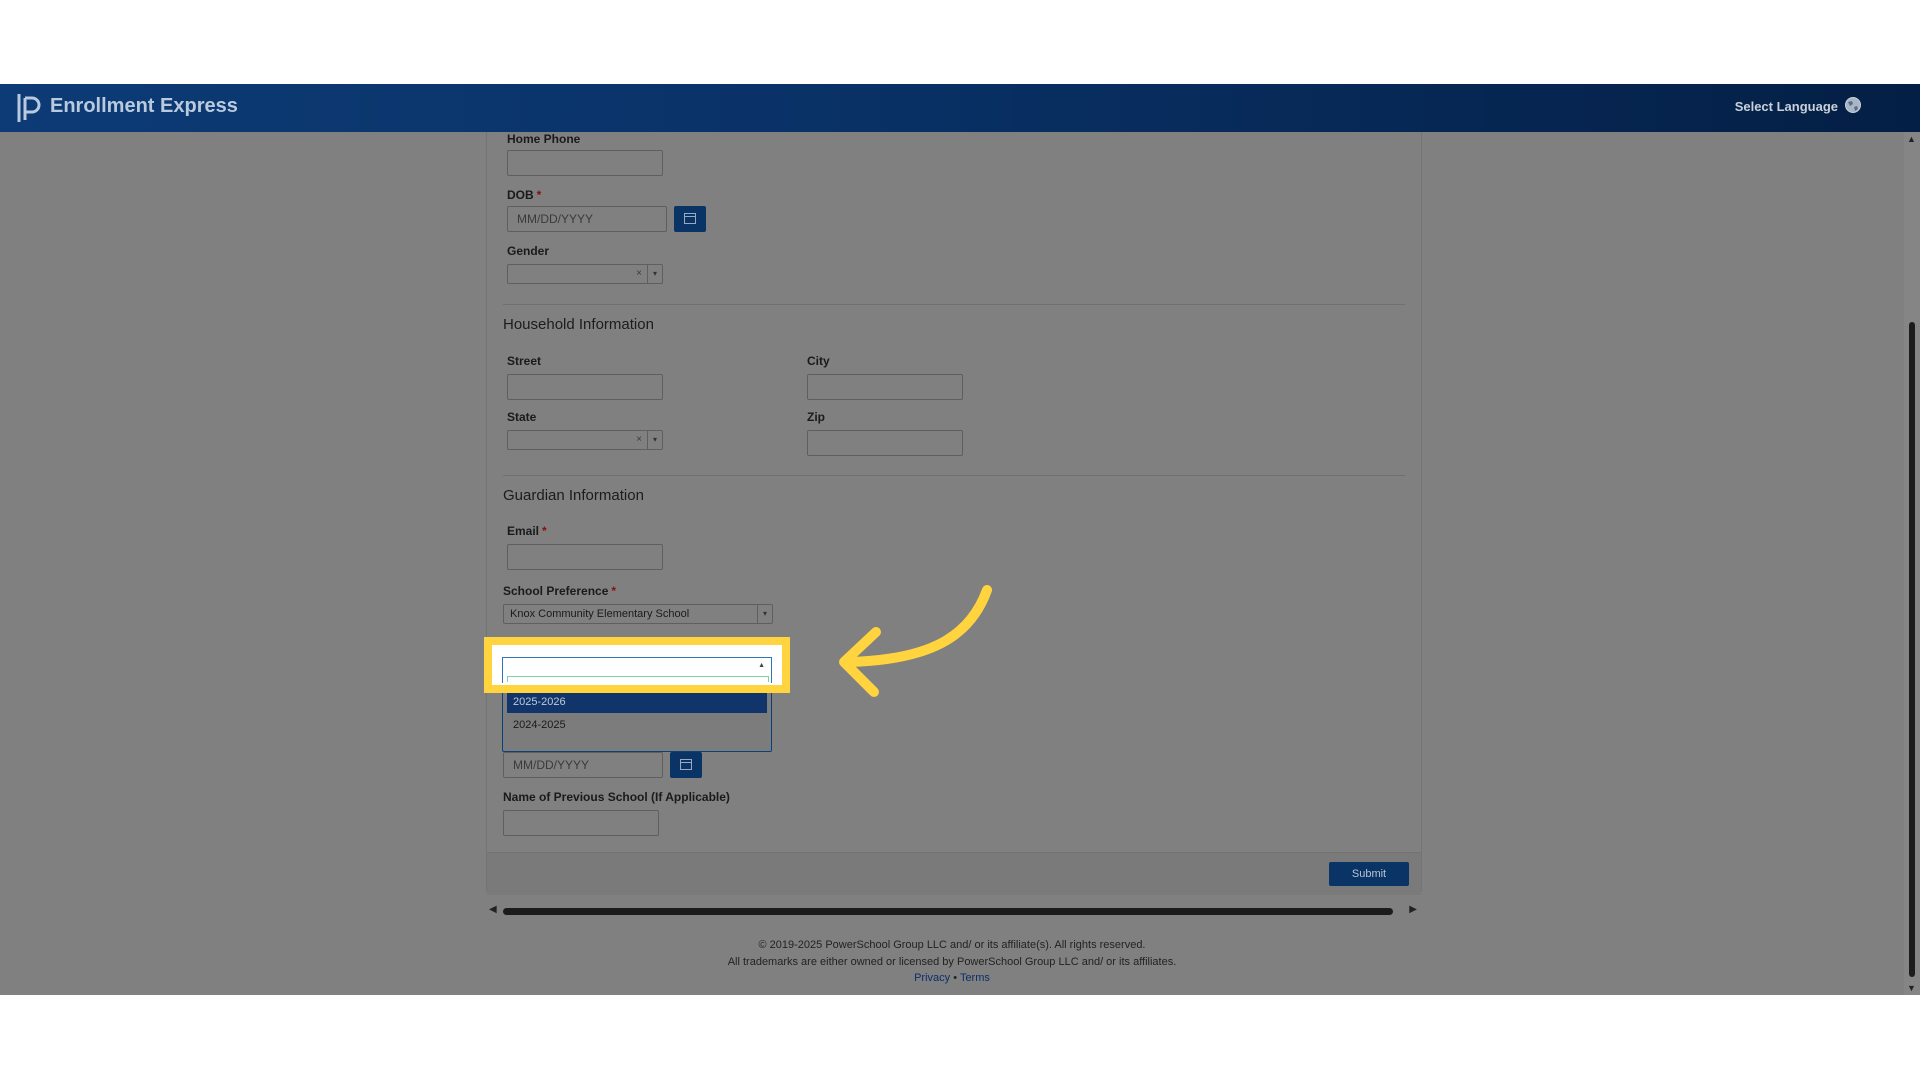 The height and width of the screenshot is (1080, 1920). Describe the element at coordinates (29, 108) in the screenshot. I see `powerschool-logo-icon` at that location.